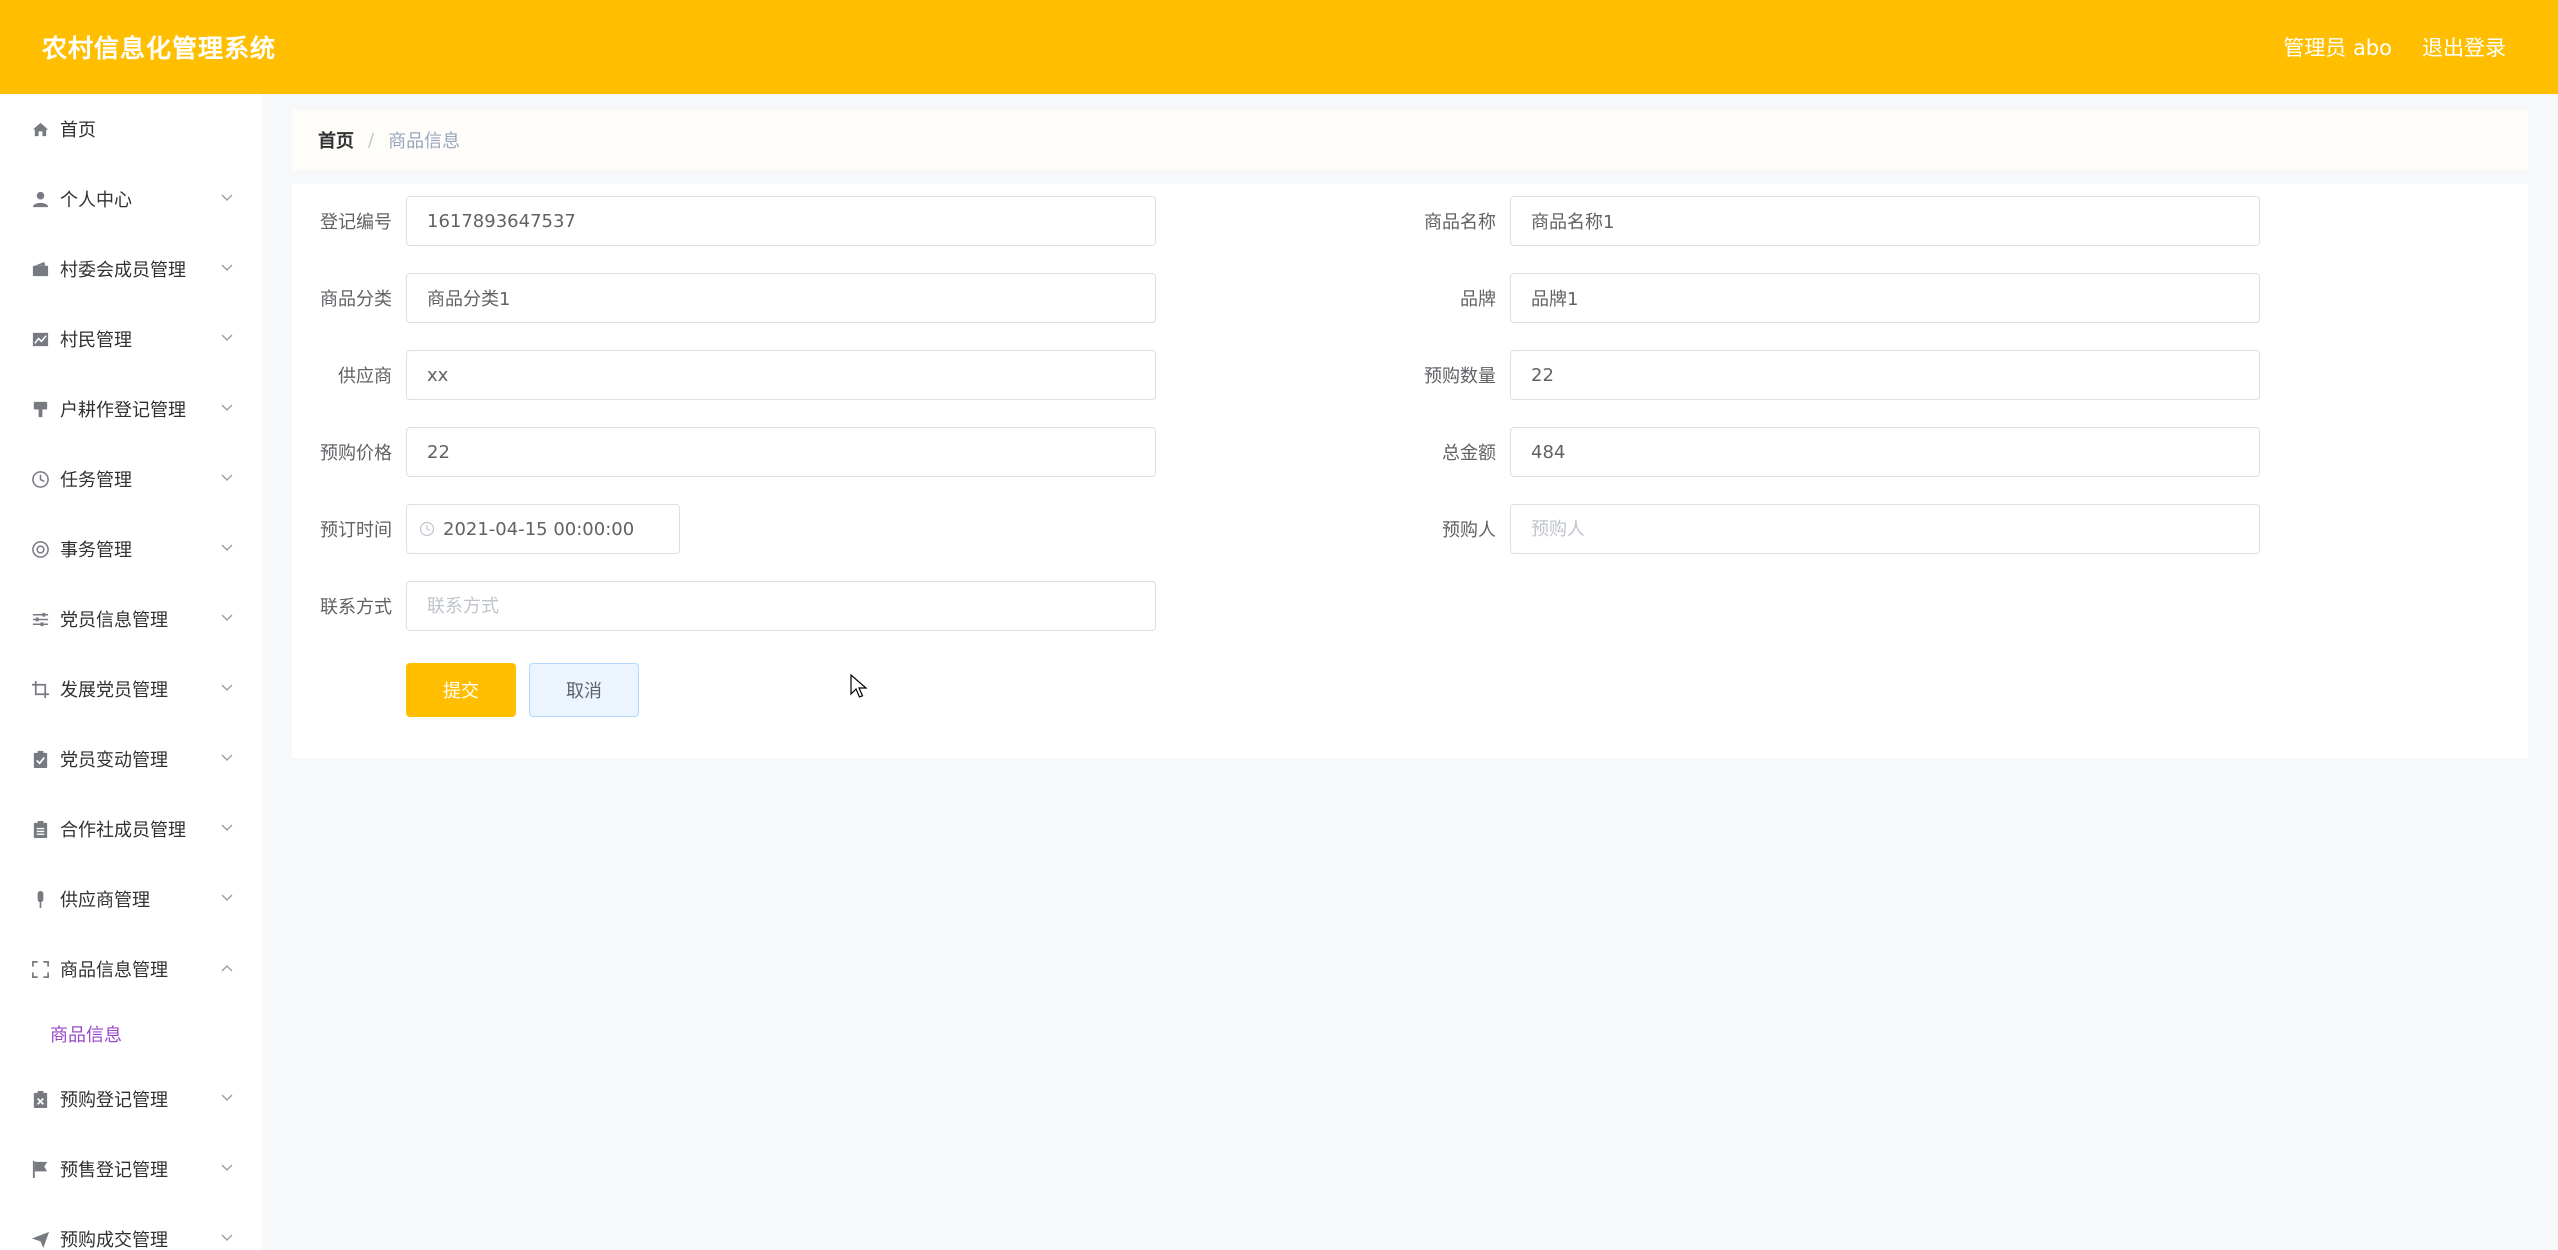 The image size is (2558, 1250). I want to click on sidebar-item-farming-registration: 户耕作登记管理, so click(131, 409).